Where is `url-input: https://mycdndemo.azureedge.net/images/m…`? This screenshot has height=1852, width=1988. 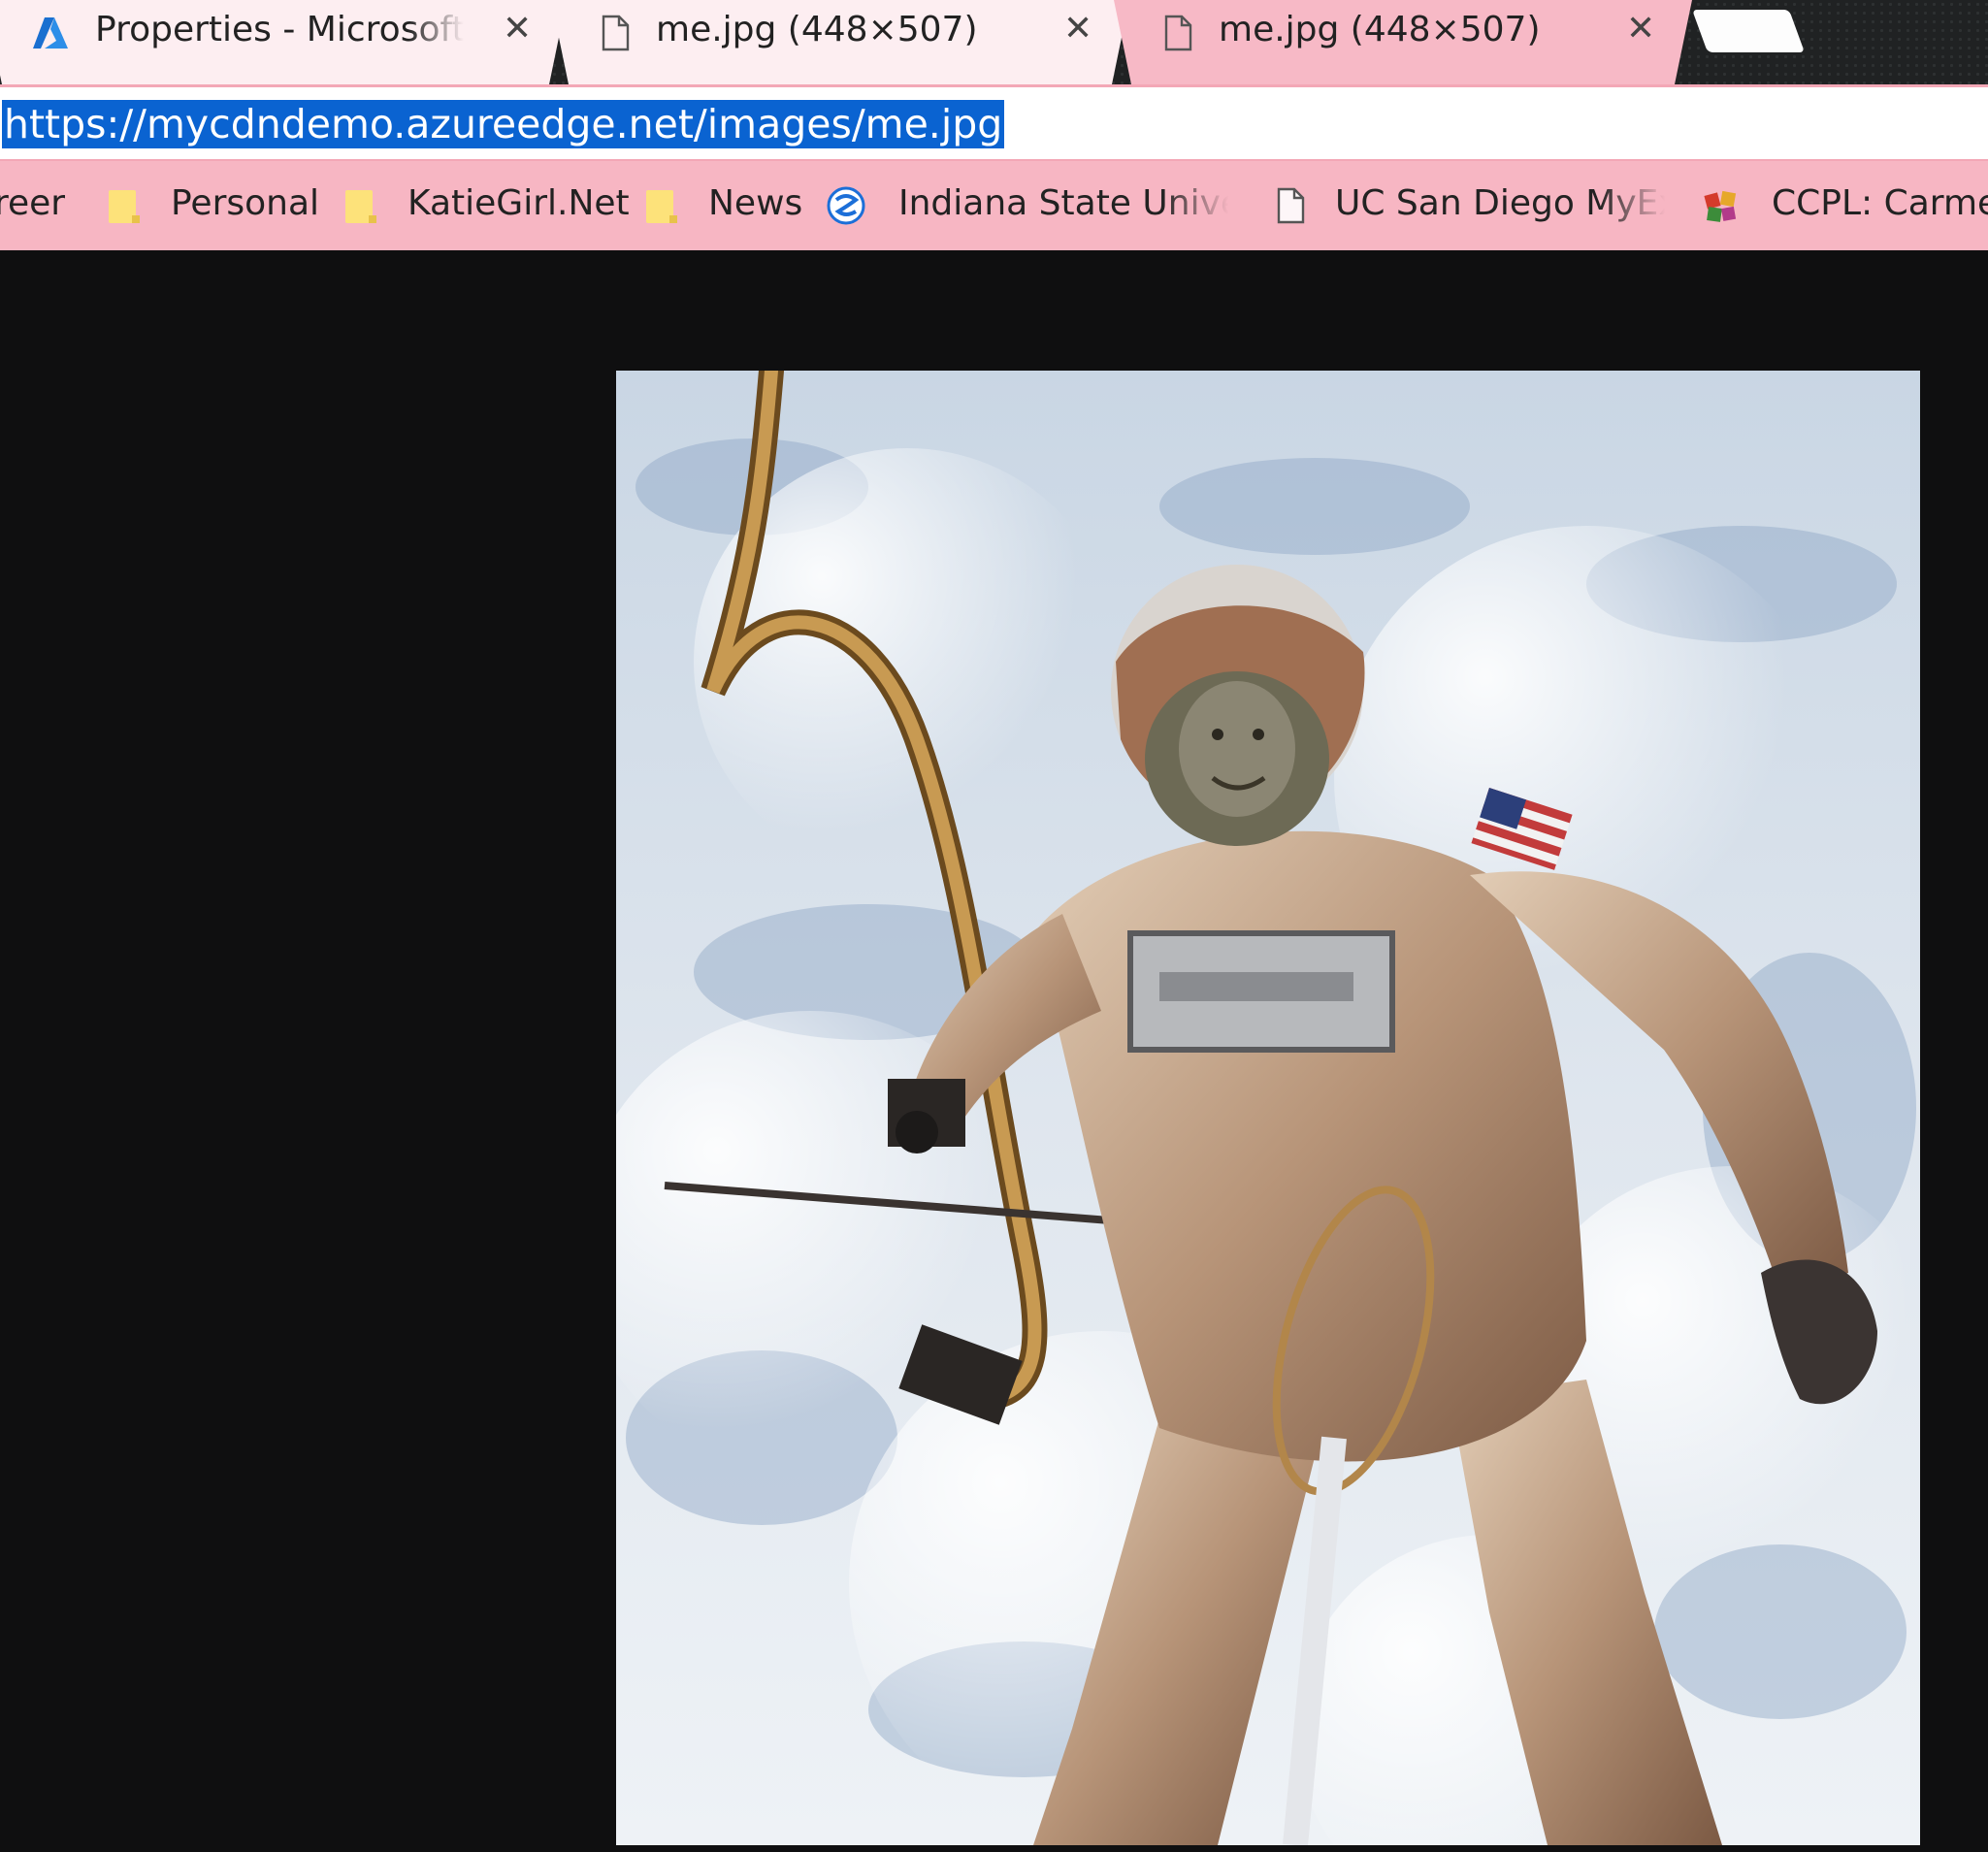 url-input: https://mycdndemo.azureedge.net/images/m… is located at coordinates (504, 124).